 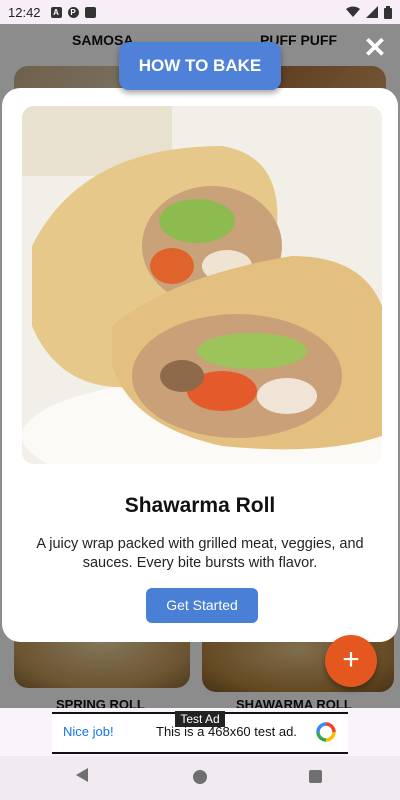 I want to click on status-right-icons, so click(x=369, y=12).